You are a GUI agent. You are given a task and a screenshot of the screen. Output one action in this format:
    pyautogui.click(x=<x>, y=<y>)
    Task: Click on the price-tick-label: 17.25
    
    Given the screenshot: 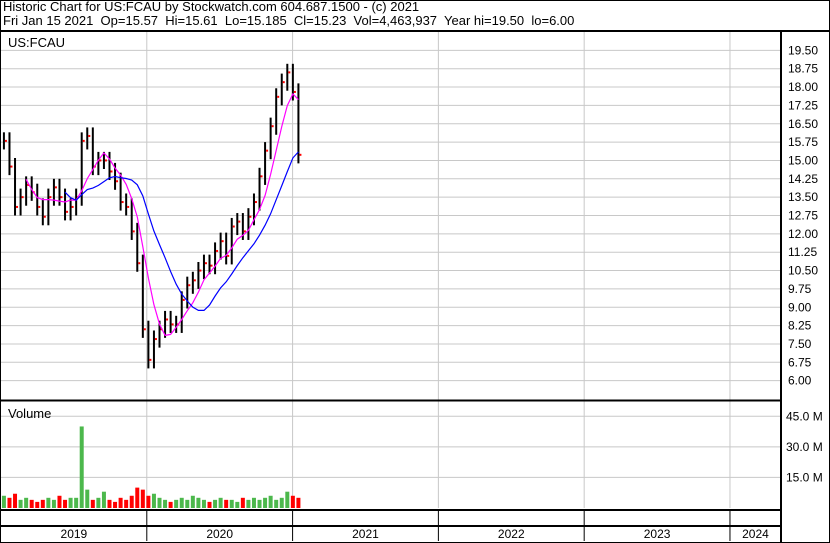 What is the action you would take?
    pyautogui.click(x=803, y=105)
    